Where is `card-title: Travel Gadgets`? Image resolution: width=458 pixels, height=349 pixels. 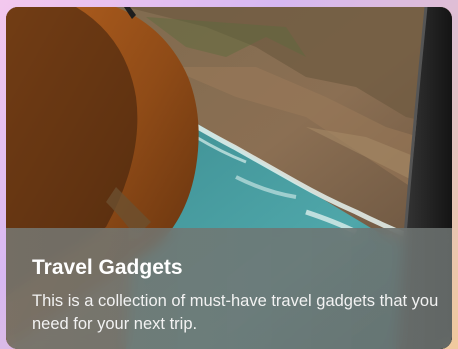 card-title: Travel Gadgets is located at coordinates (107, 267).